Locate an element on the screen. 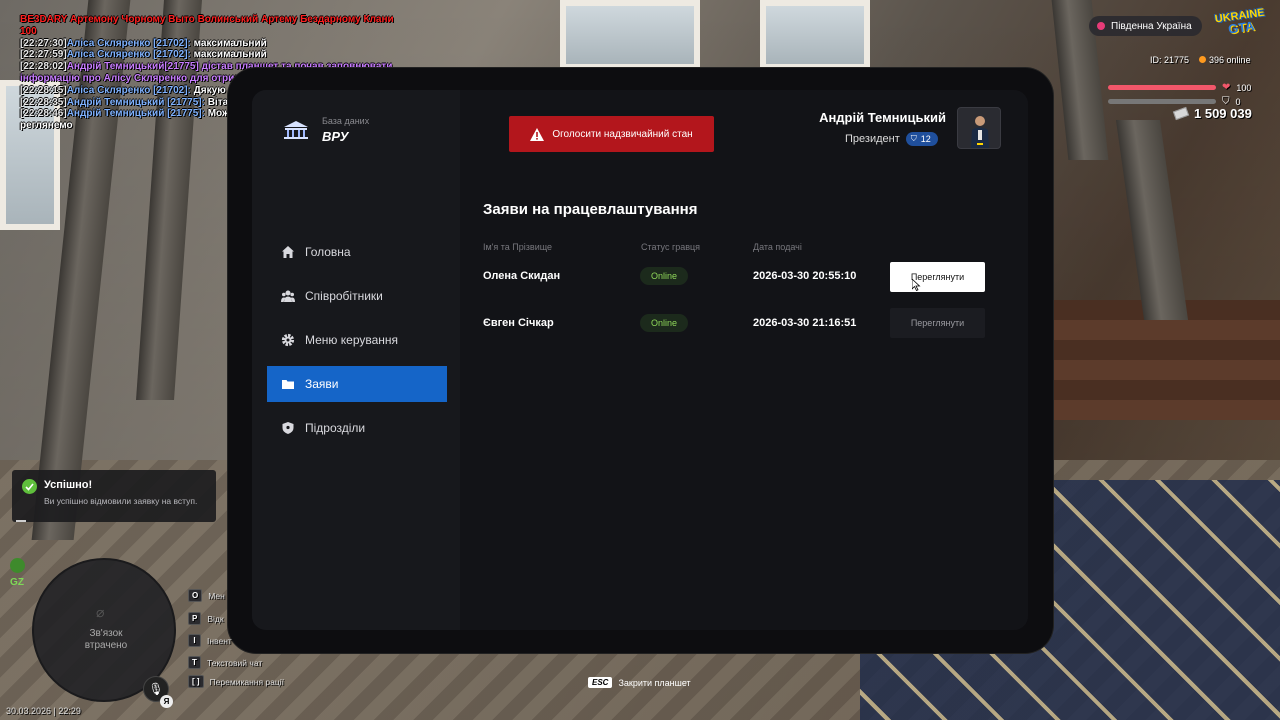 This screenshot has height=720, width=1280. hotkey-hint: T Текстовий чат is located at coordinates (225, 662).